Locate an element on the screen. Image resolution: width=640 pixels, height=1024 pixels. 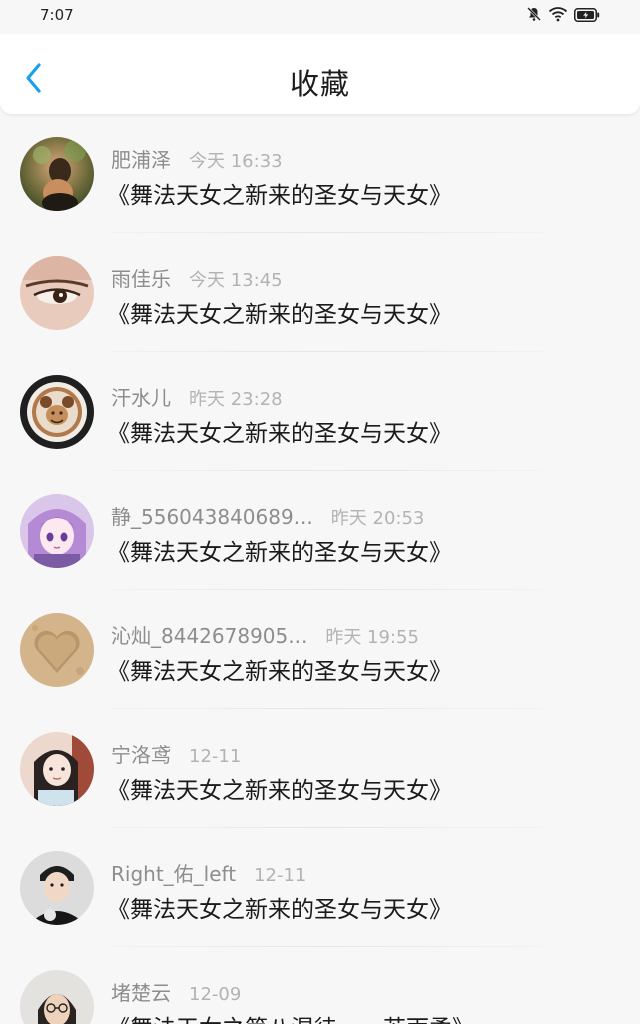
username: 肥浦泽 is located at coordinates (141, 158).